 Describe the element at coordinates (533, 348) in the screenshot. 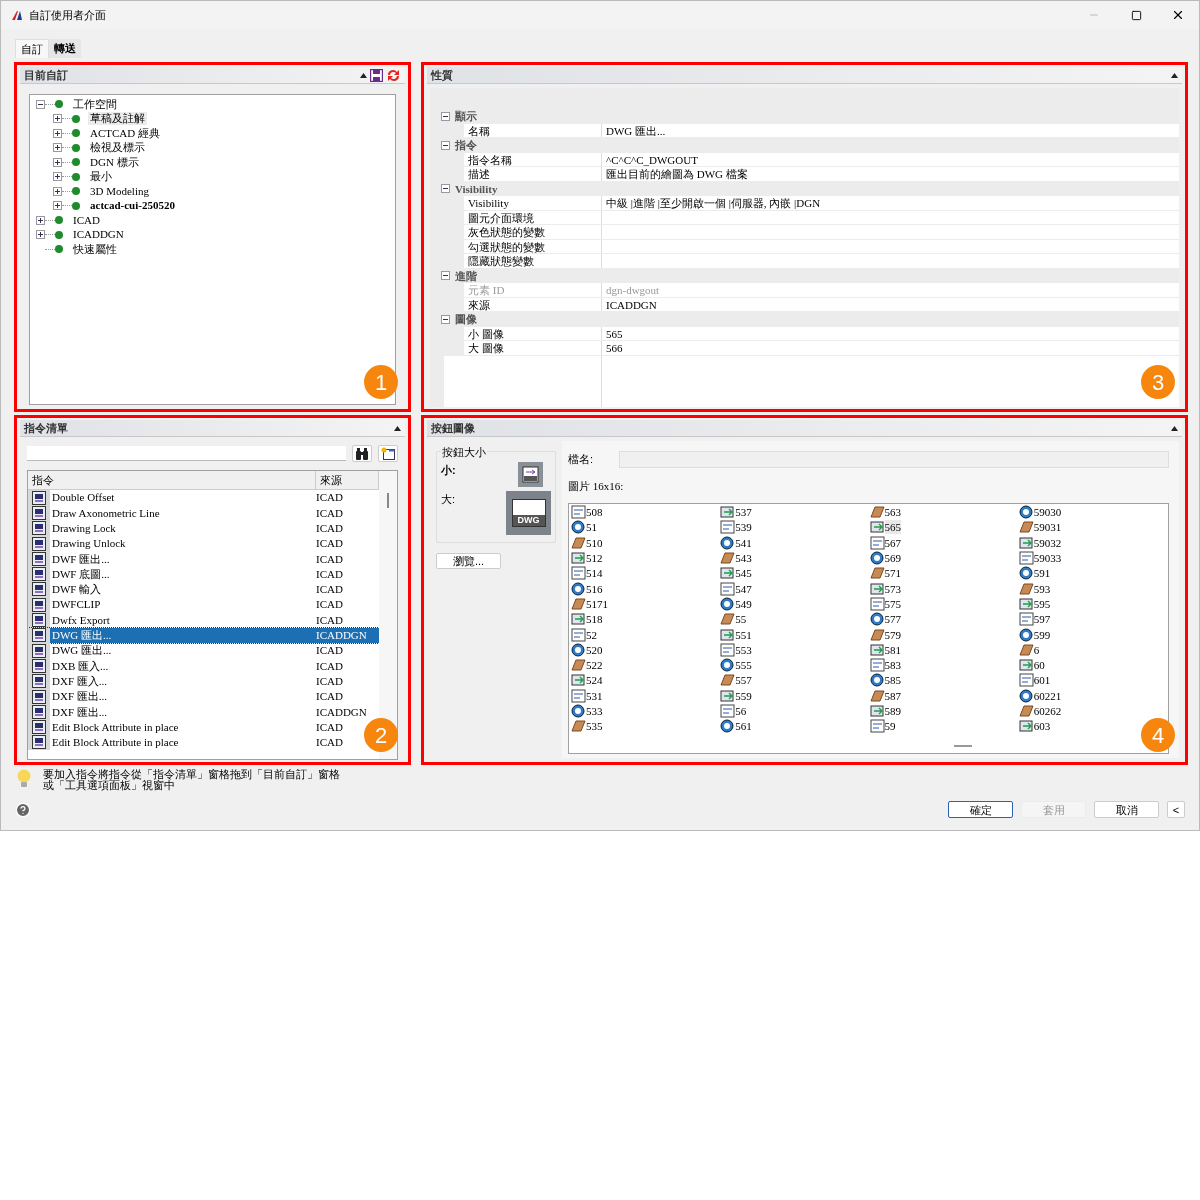

I see `property-name: 大 圖像` at that location.